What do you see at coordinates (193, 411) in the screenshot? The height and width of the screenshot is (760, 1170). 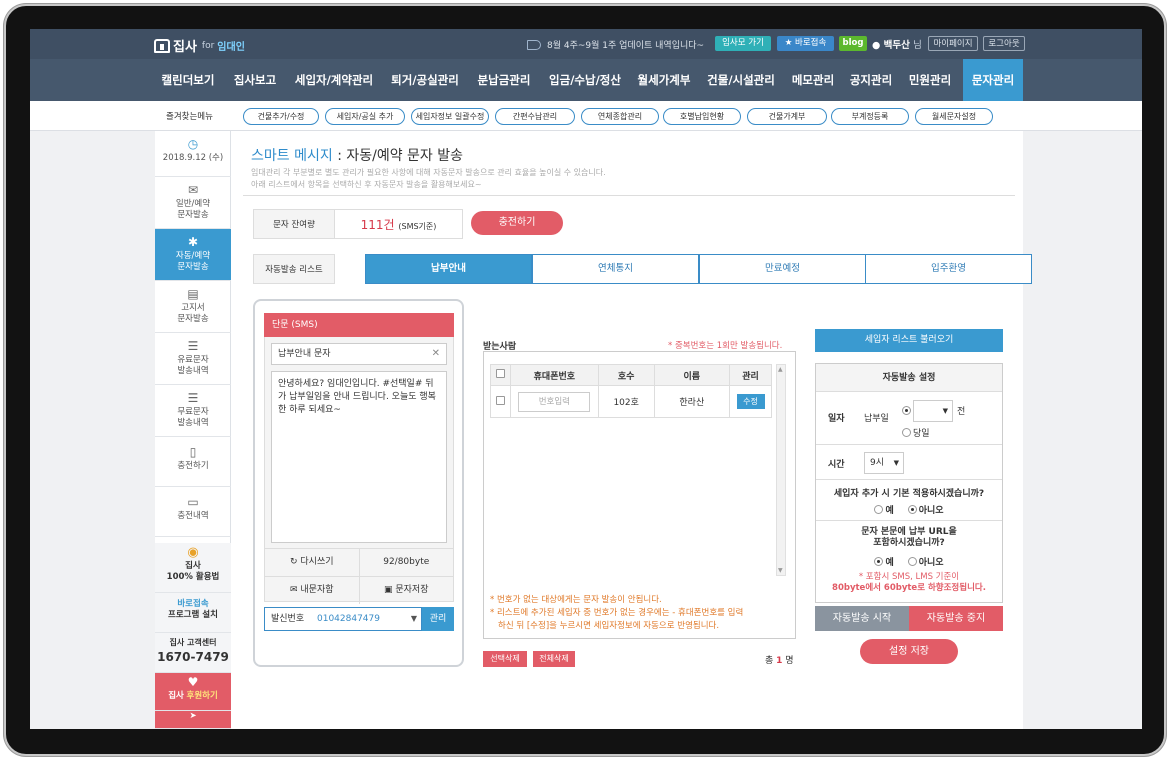 I see `sidebar-item-free-history: ☰ 무료문자 발송내역` at bounding box center [193, 411].